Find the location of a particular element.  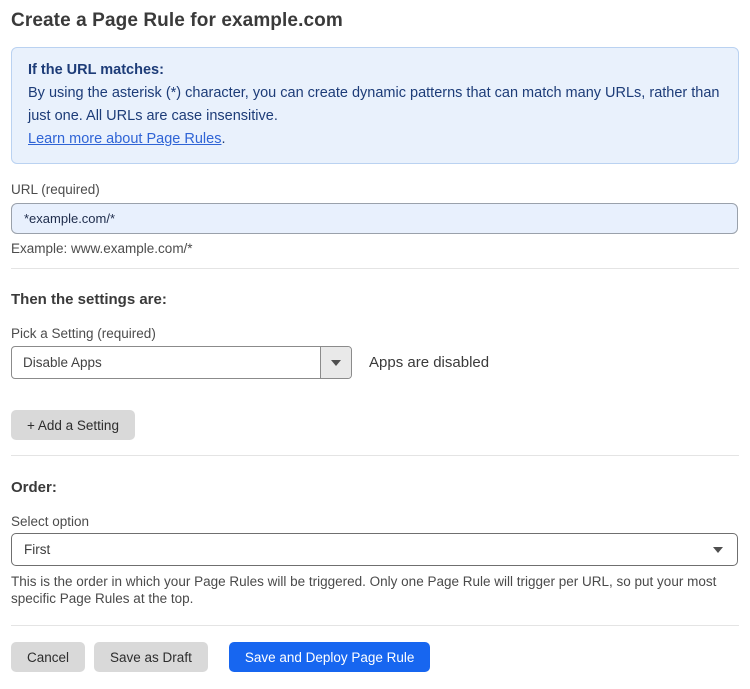

save-and-deploy-button: Save and Deploy Page Rule is located at coordinates (329, 657).